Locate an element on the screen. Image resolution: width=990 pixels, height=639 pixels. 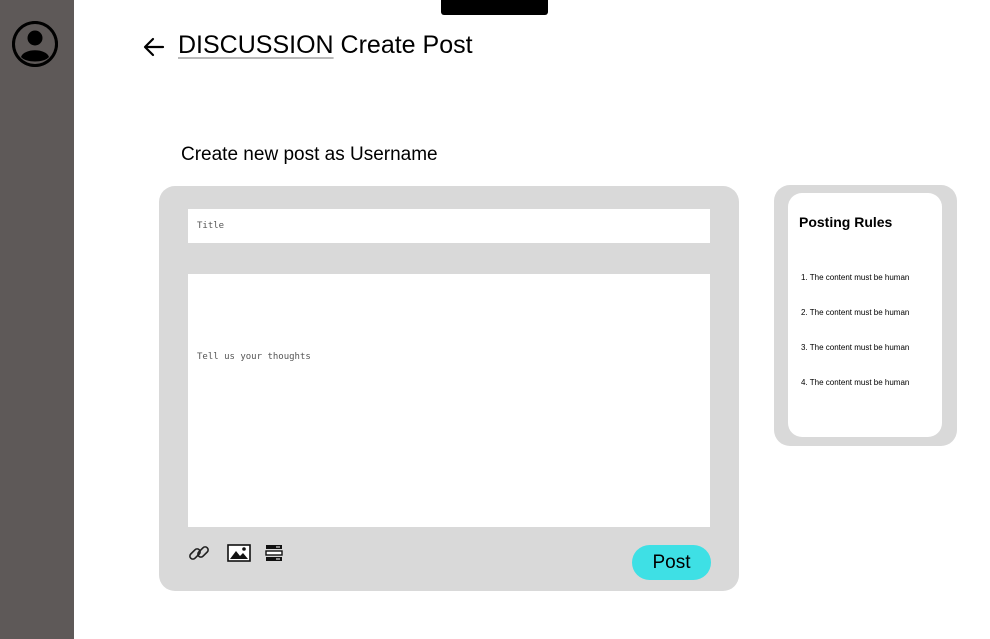
link-icon is located at coordinates (199, 553).